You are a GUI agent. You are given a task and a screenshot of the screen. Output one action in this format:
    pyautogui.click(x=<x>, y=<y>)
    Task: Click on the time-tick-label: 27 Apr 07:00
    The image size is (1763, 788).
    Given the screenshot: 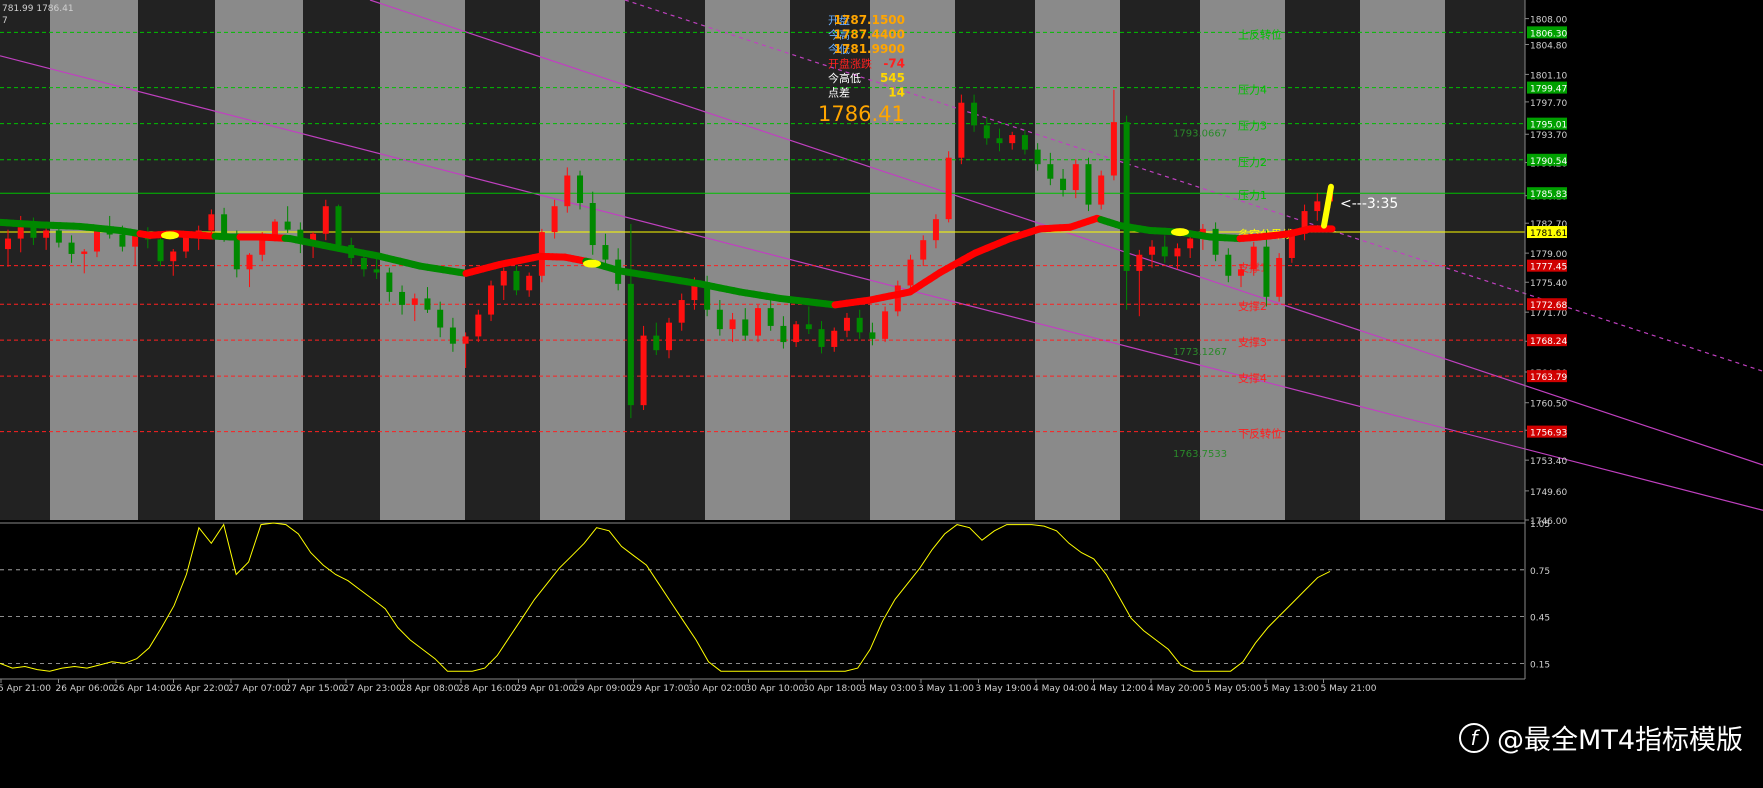 What is the action you would take?
    pyautogui.click(x=257, y=689)
    